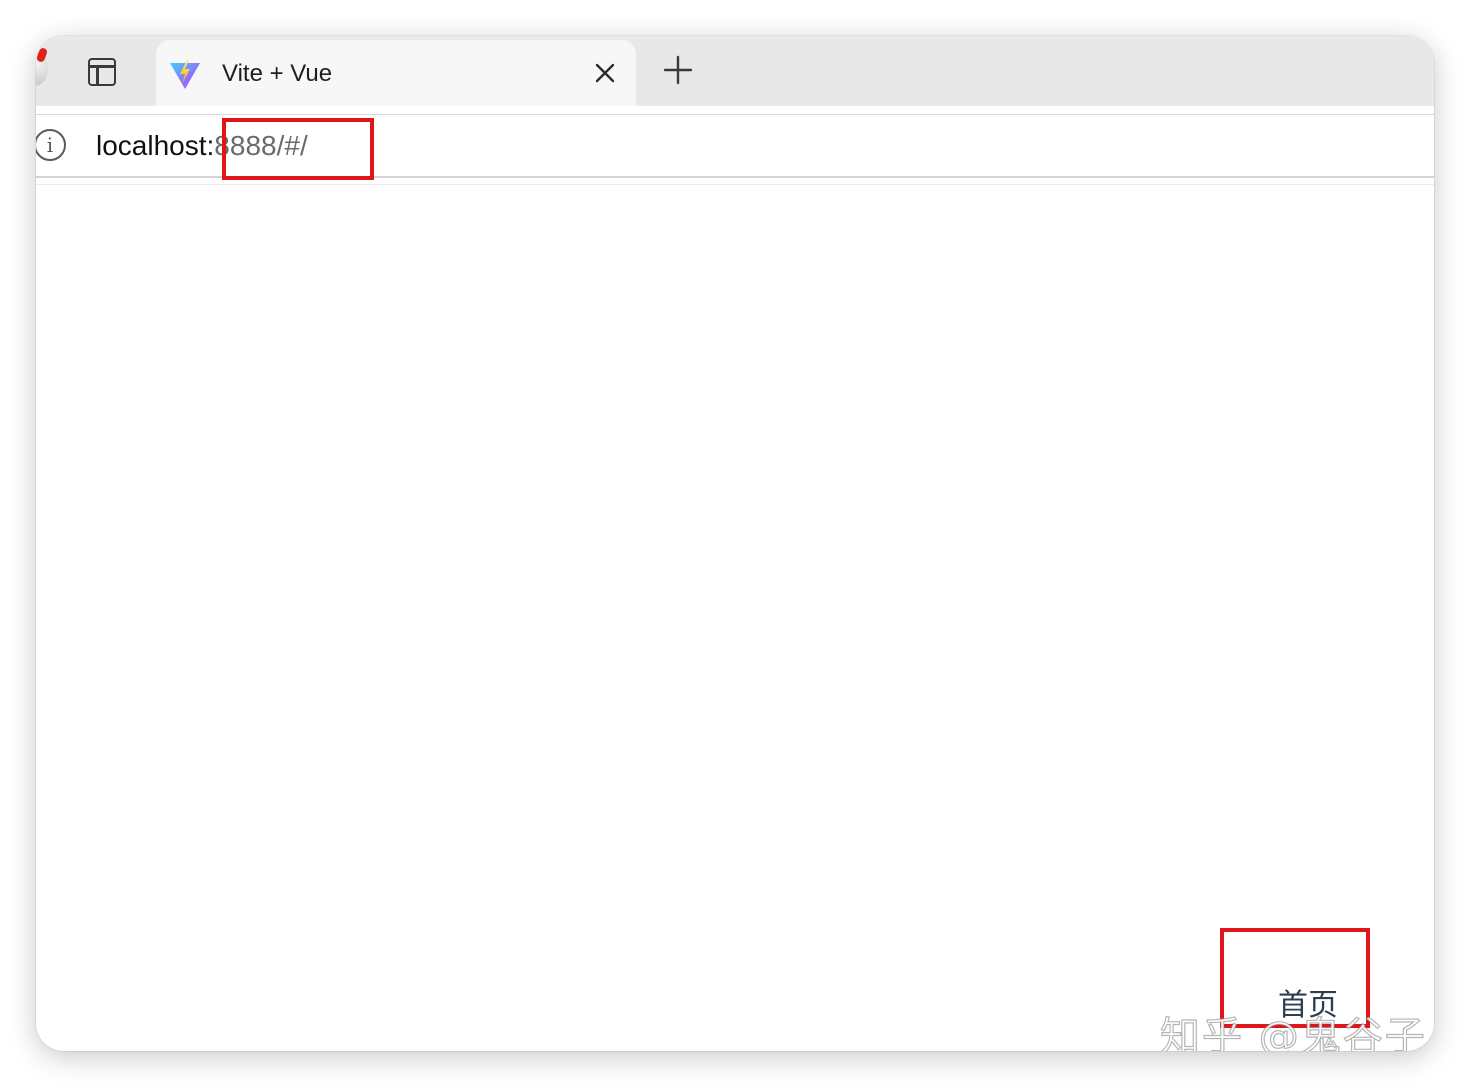 The image size is (1470, 1088). I want to click on info-icon: i, so click(51, 145).